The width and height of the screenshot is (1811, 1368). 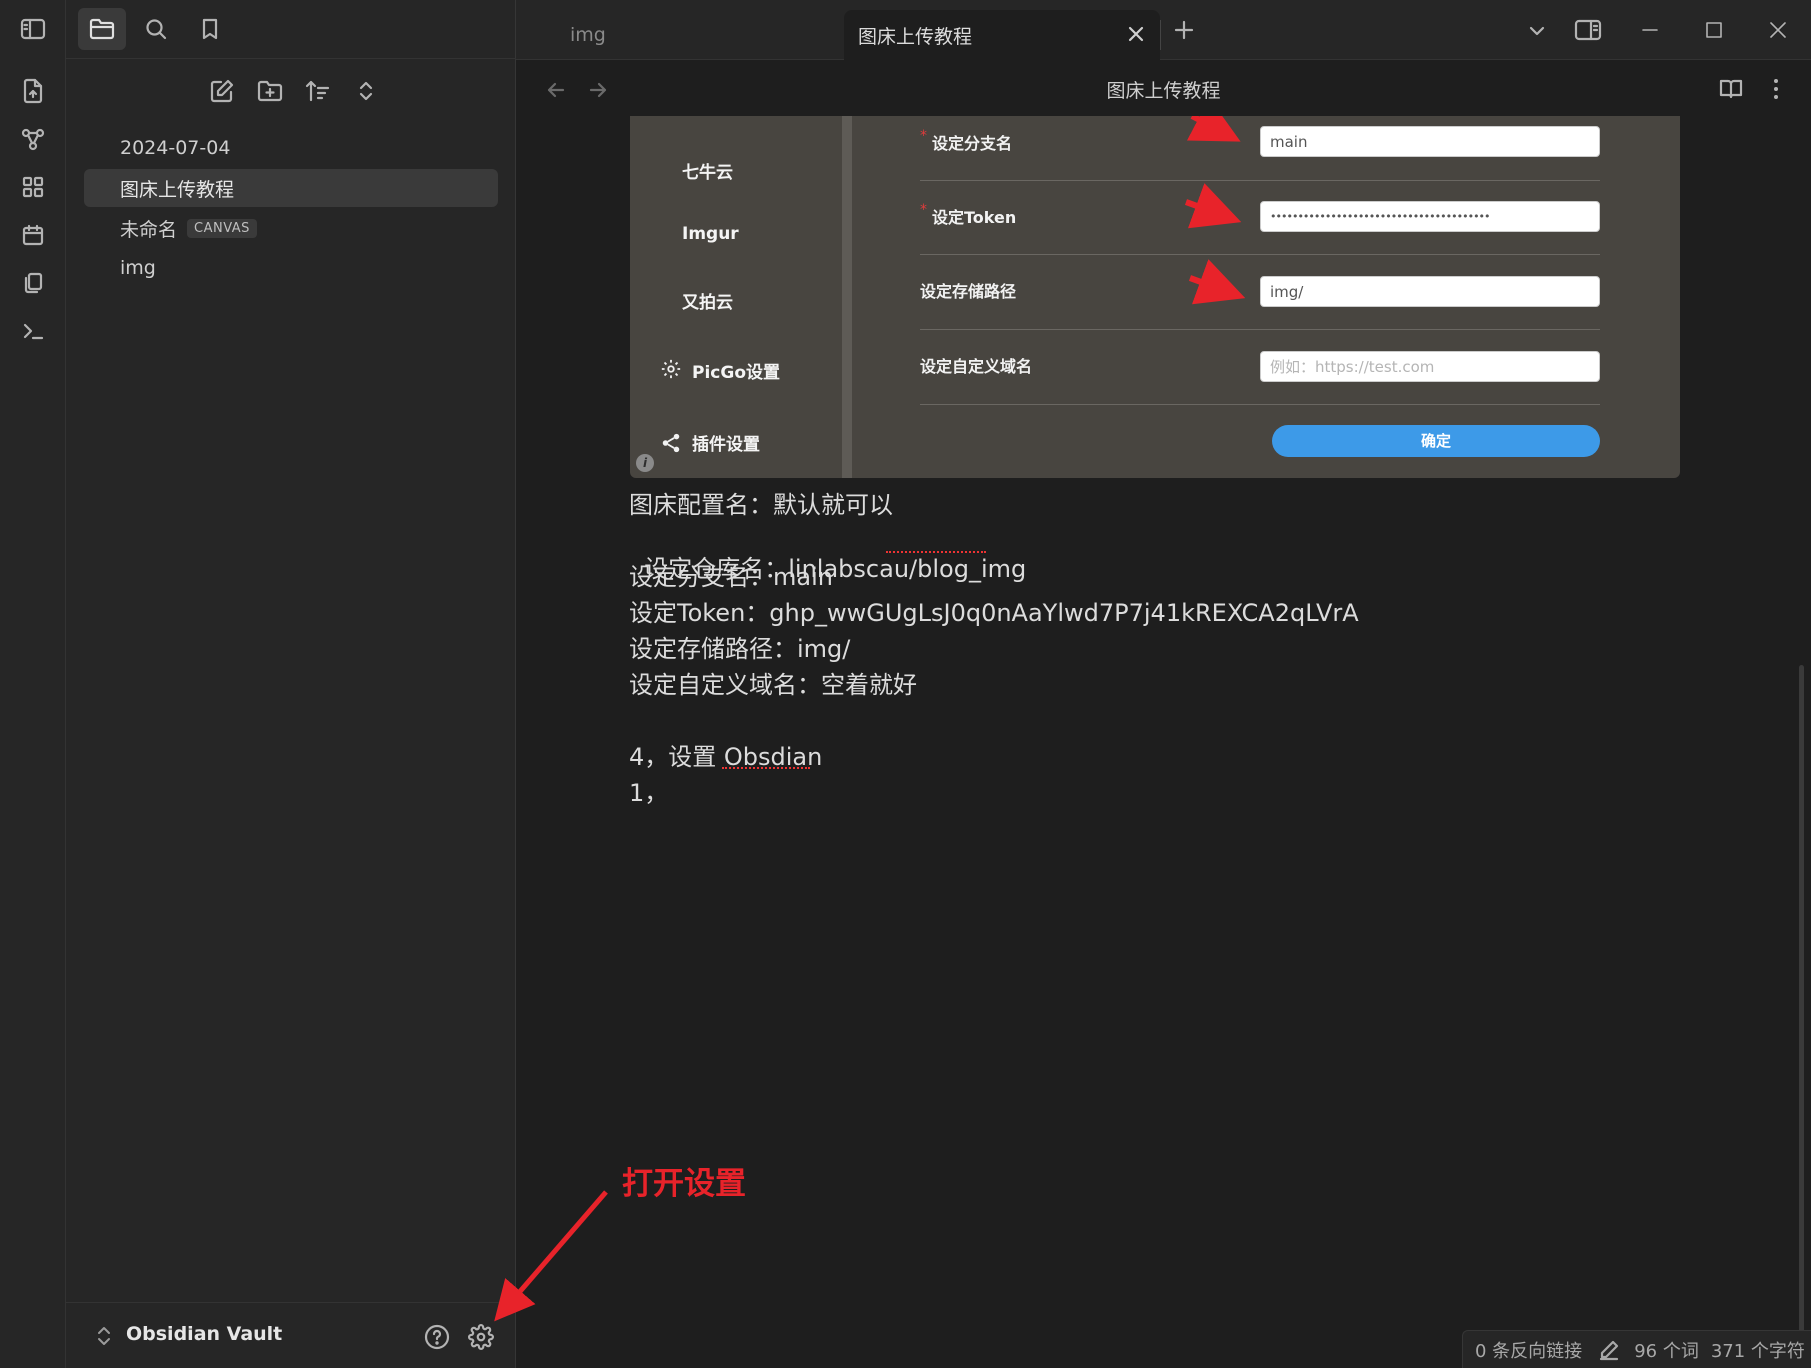 What do you see at coordinates (1650, 30) in the screenshot?
I see `minimize-window-icon` at bounding box center [1650, 30].